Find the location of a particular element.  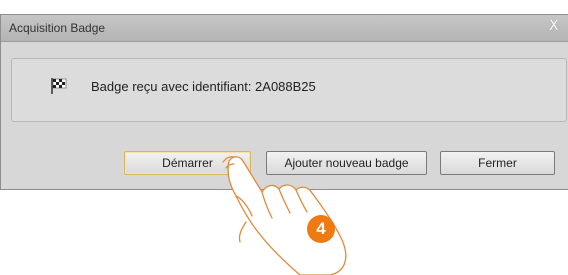

close-icon: X is located at coordinates (554, 26).